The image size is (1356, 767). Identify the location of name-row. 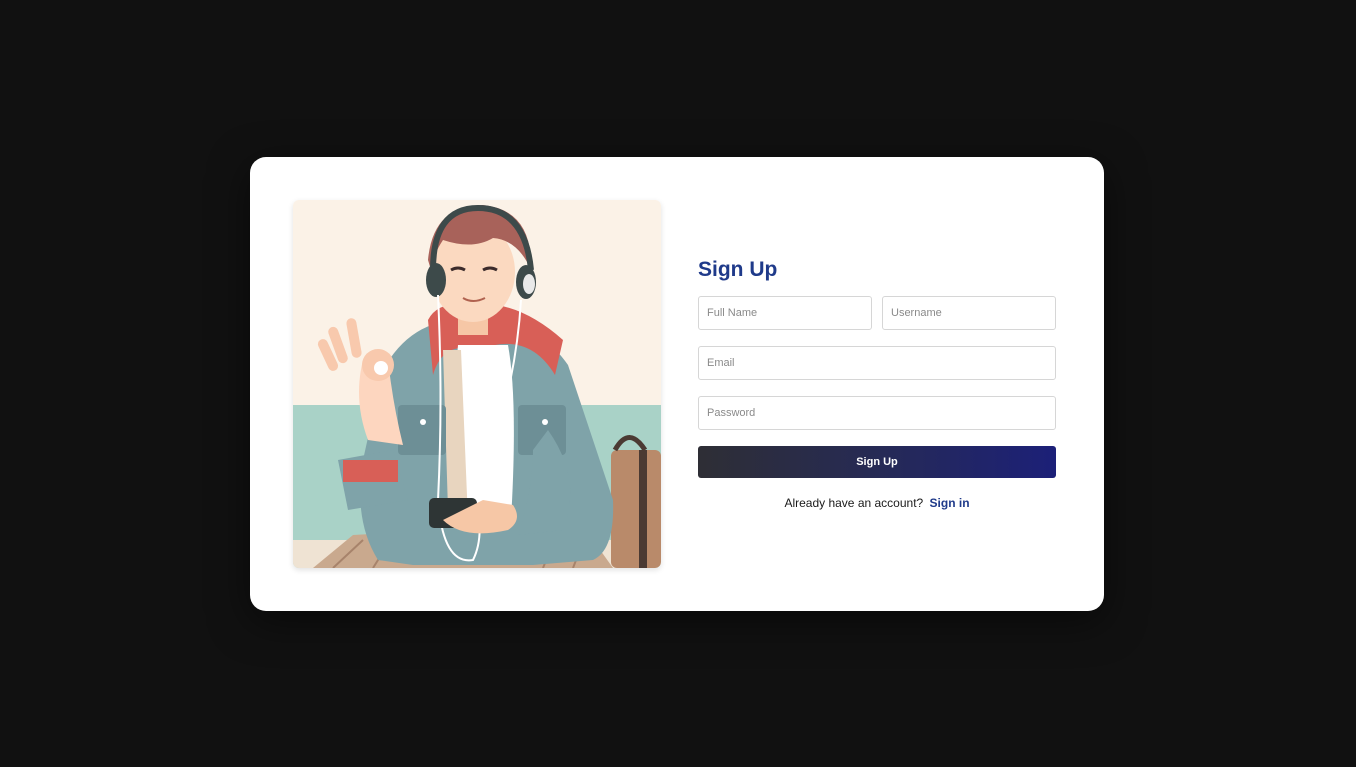
(877, 313).